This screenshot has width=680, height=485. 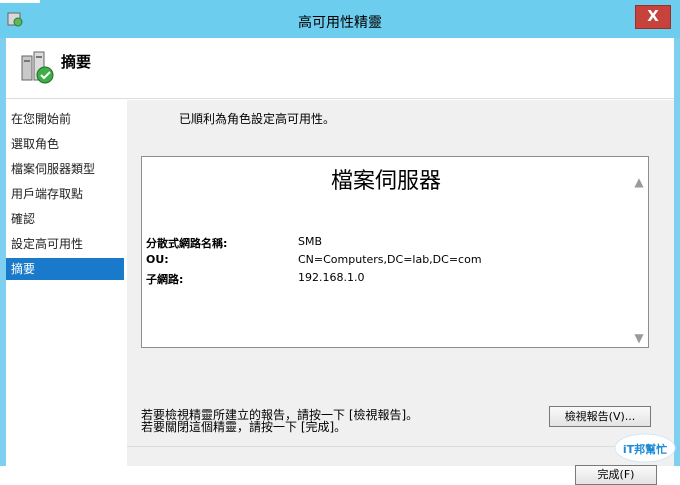 I want to click on watermark-logo: iT邦幫忙, so click(x=645, y=448).